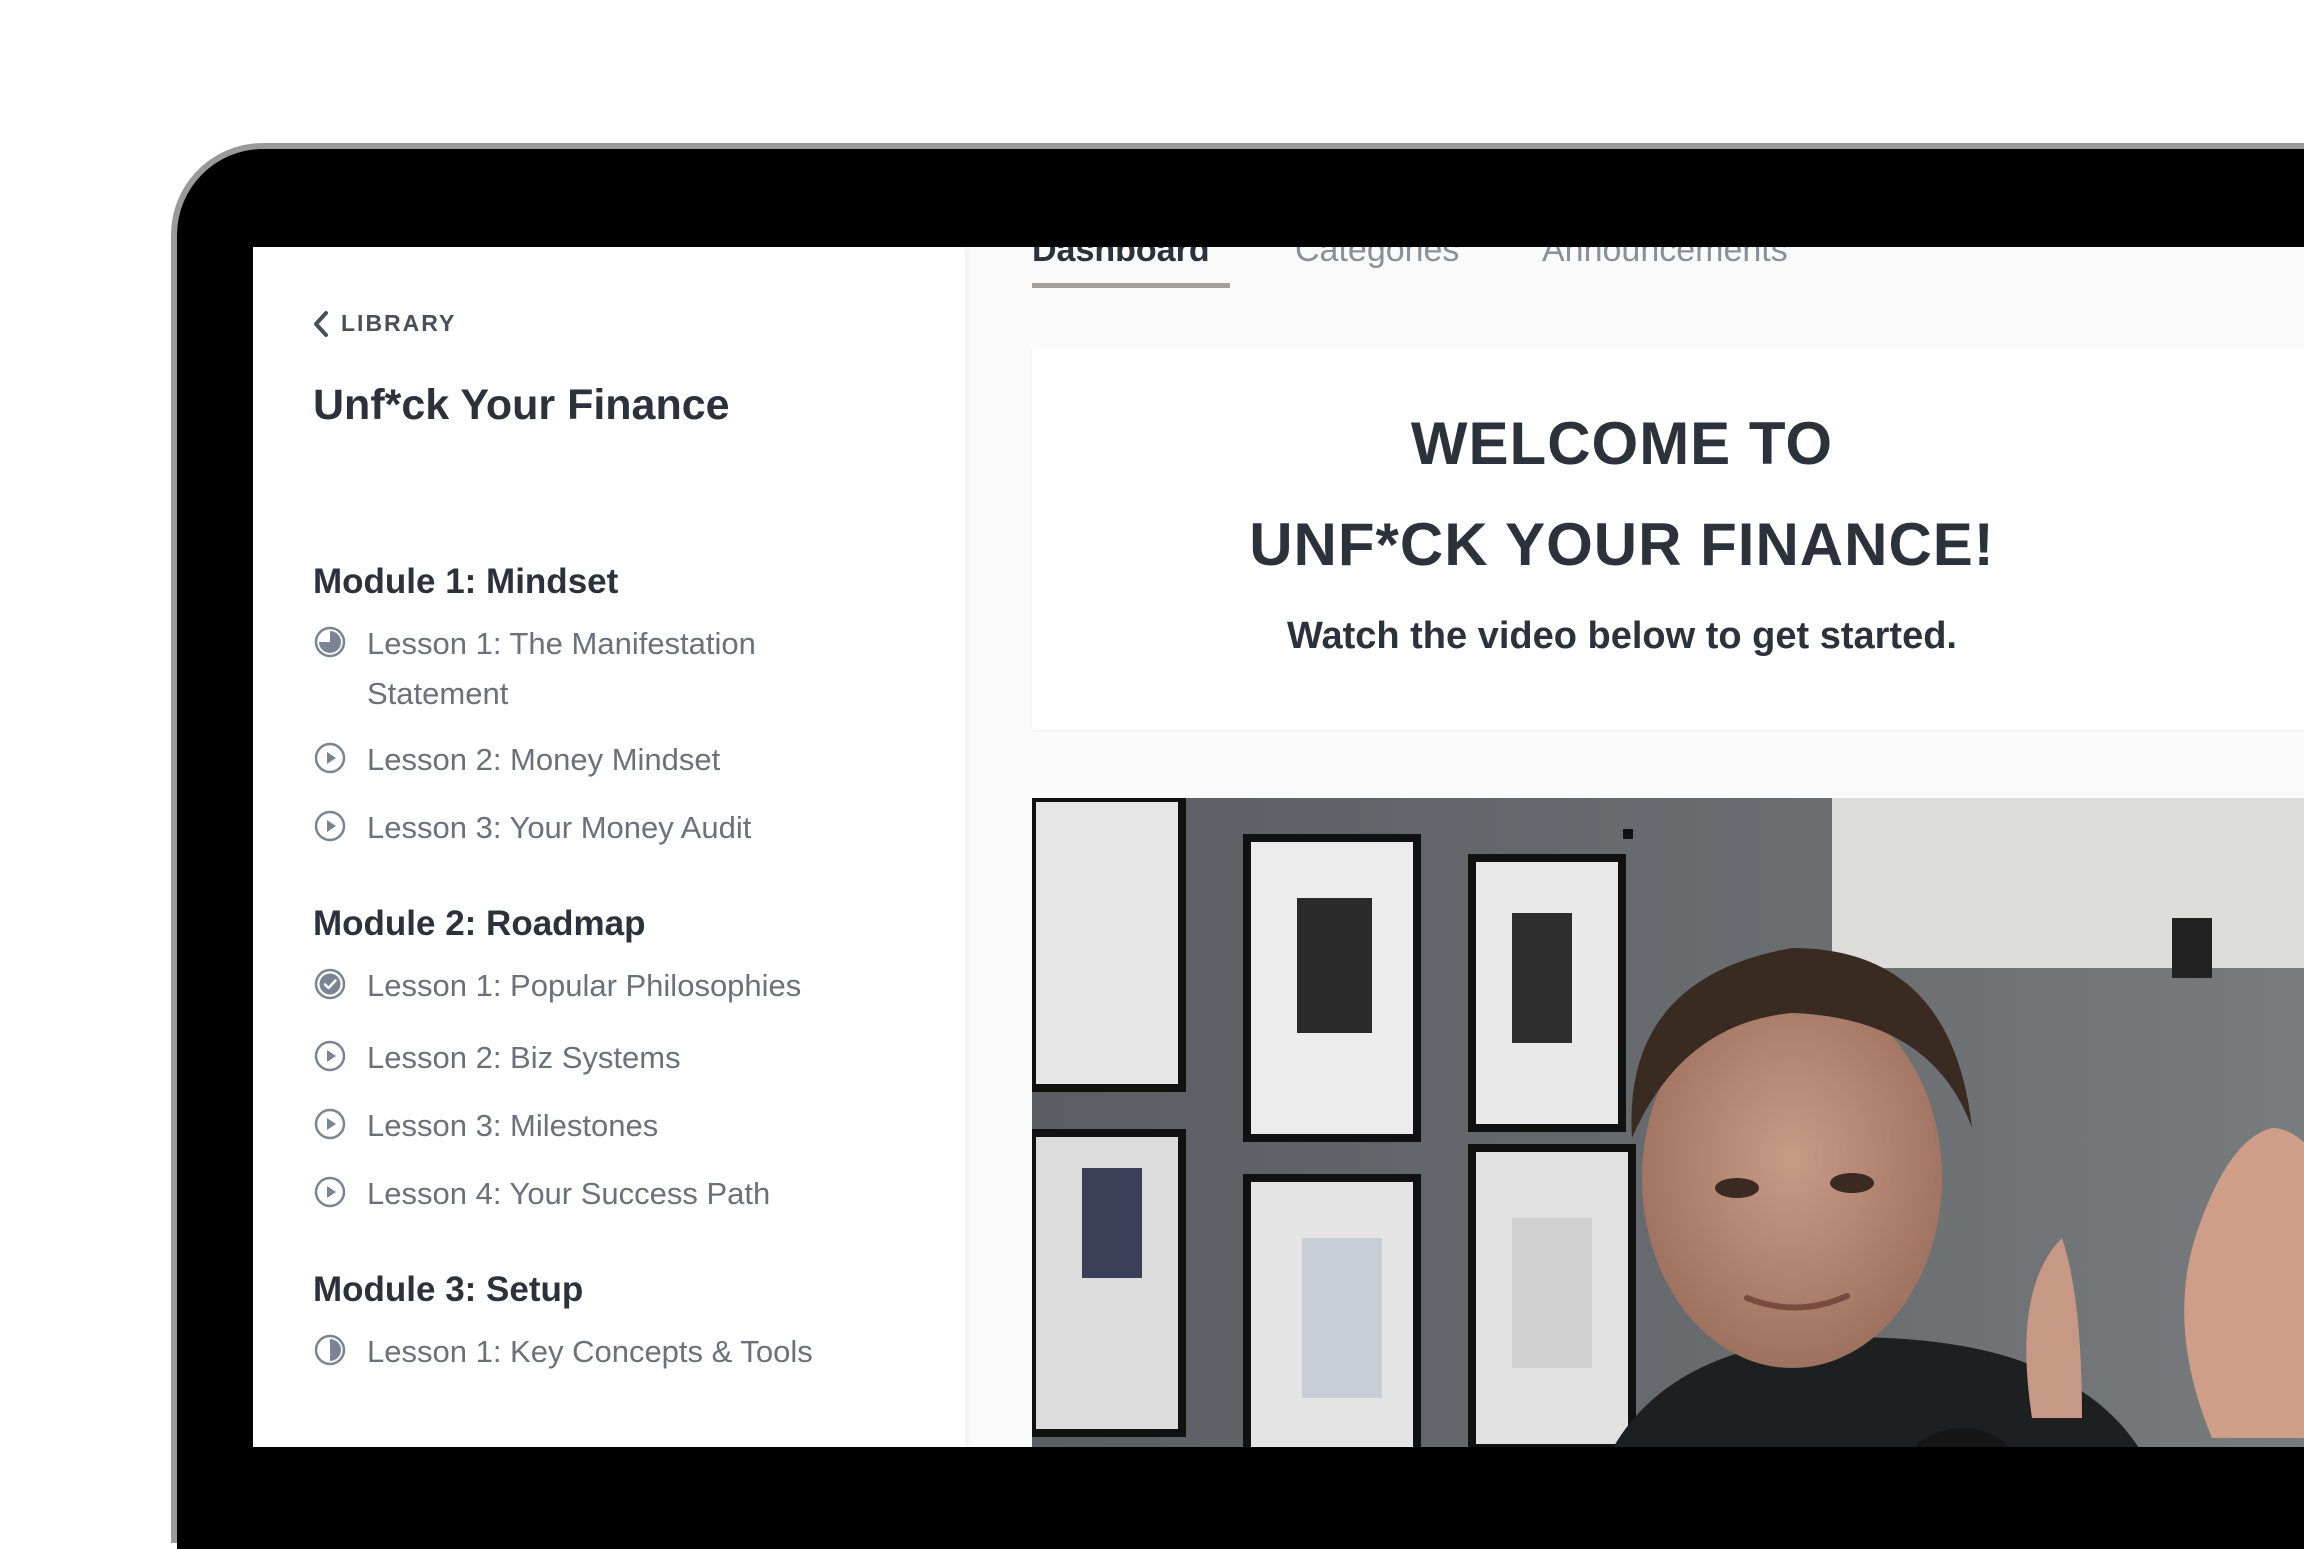 This screenshot has height=1549, width=2304. I want to click on lesson-label: Lesson 4: Your Success Path, so click(569, 1193).